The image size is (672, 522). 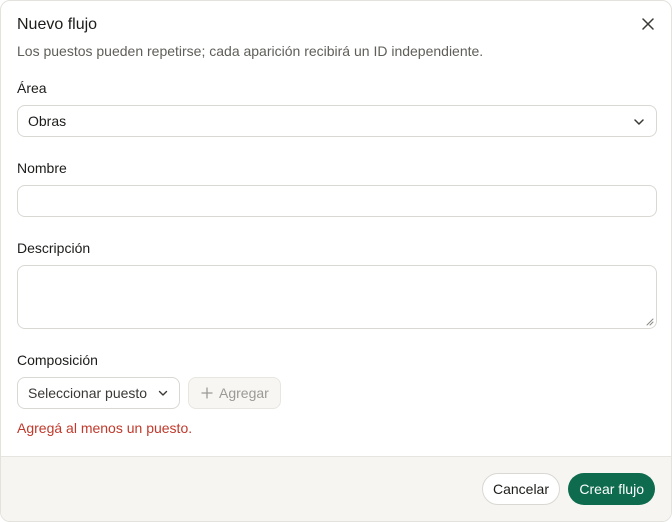 What do you see at coordinates (337, 201) in the screenshot?
I see `name-input` at bounding box center [337, 201].